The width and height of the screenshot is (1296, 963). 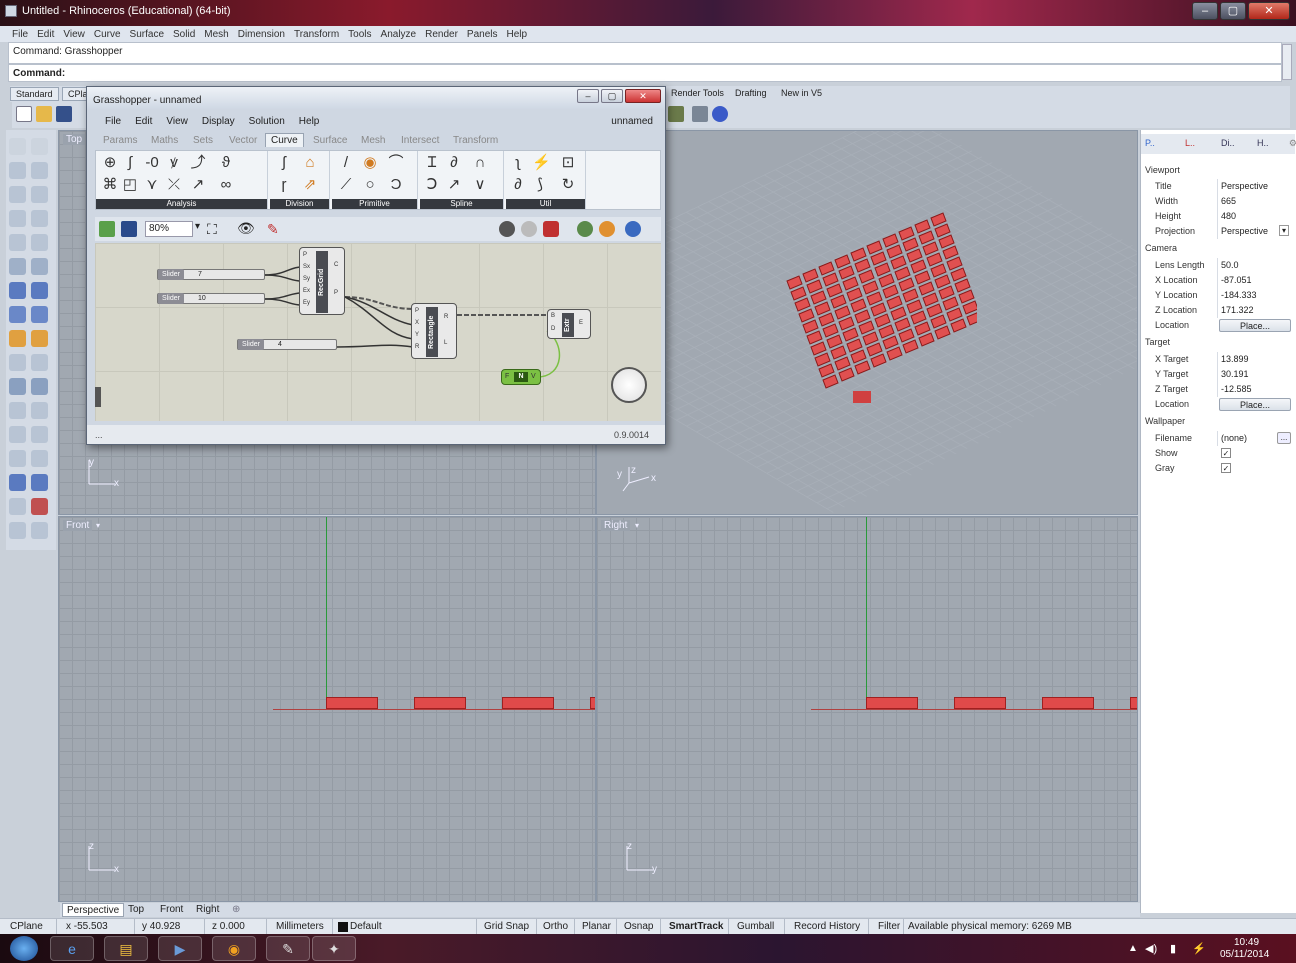 I want to click on rotate-icon, so click(x=17, y=386).